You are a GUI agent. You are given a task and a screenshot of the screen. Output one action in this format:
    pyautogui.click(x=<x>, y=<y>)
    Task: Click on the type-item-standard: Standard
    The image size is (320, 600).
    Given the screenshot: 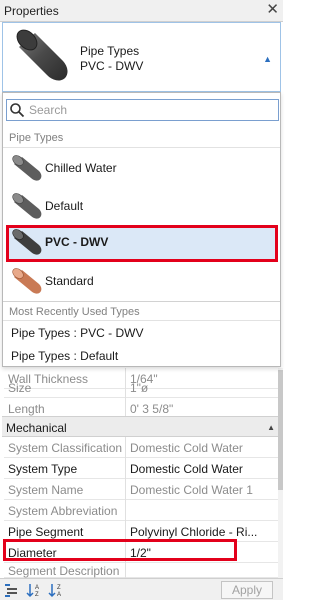 What is the action you would take?
    pyautogui.click(x=142, y=281)
    